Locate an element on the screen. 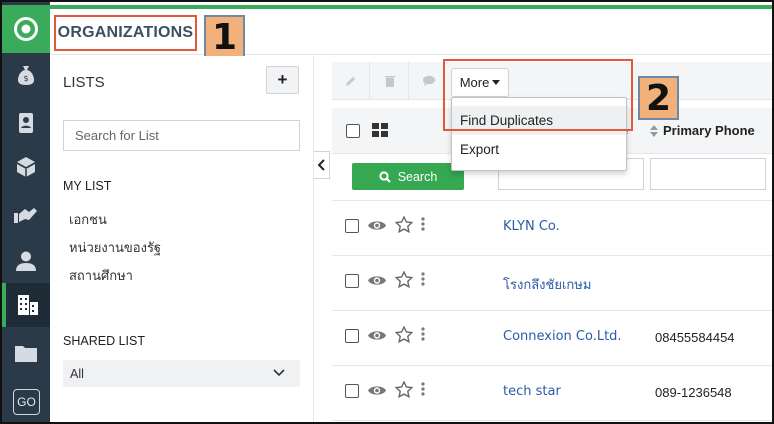 The height and width of the screenshot is (424, 774). list-item-education: สถานศึกษา is located at coordinates (101, 275).